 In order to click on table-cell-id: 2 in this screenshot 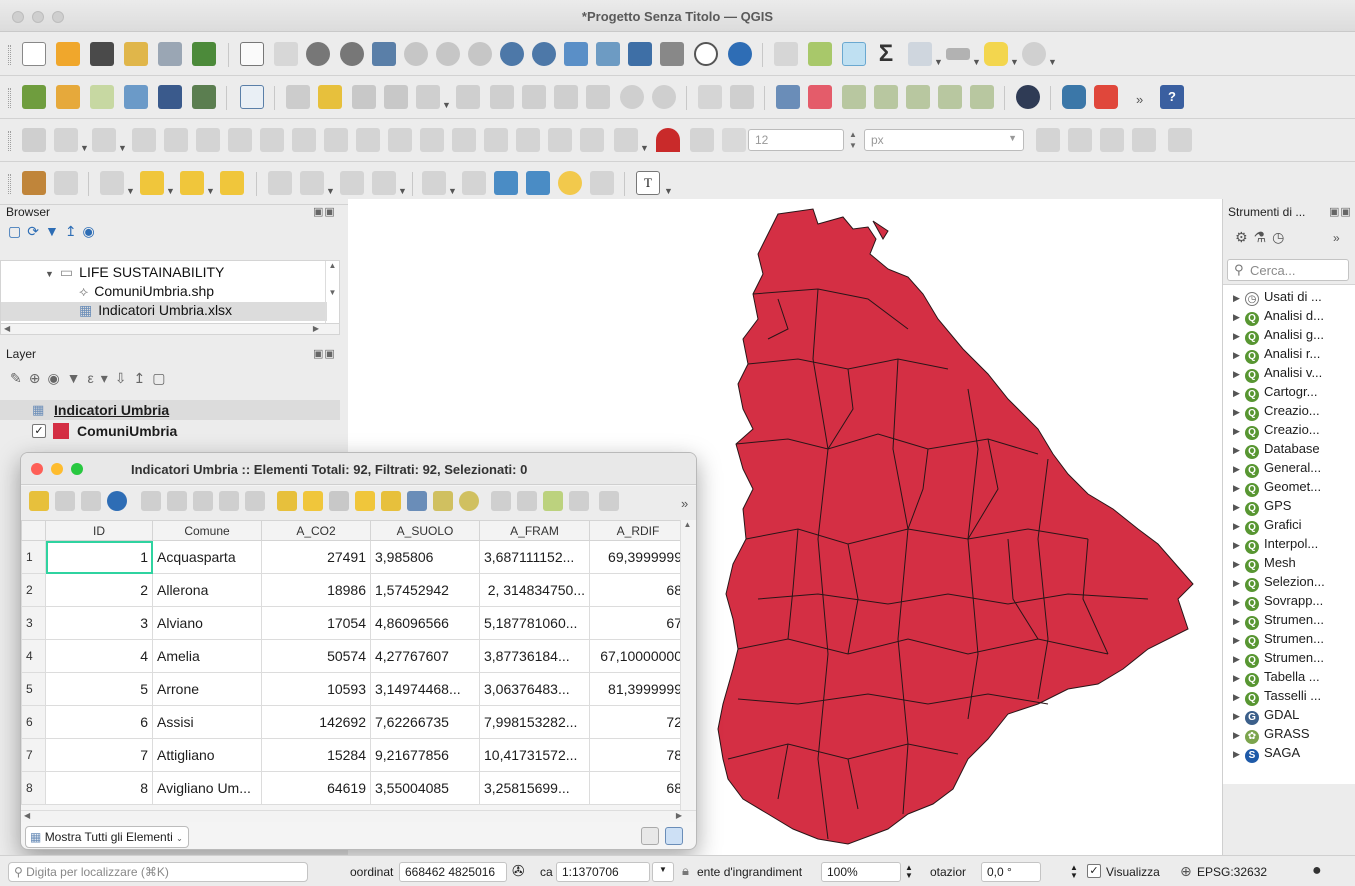, I will do `click(99, 590)`.